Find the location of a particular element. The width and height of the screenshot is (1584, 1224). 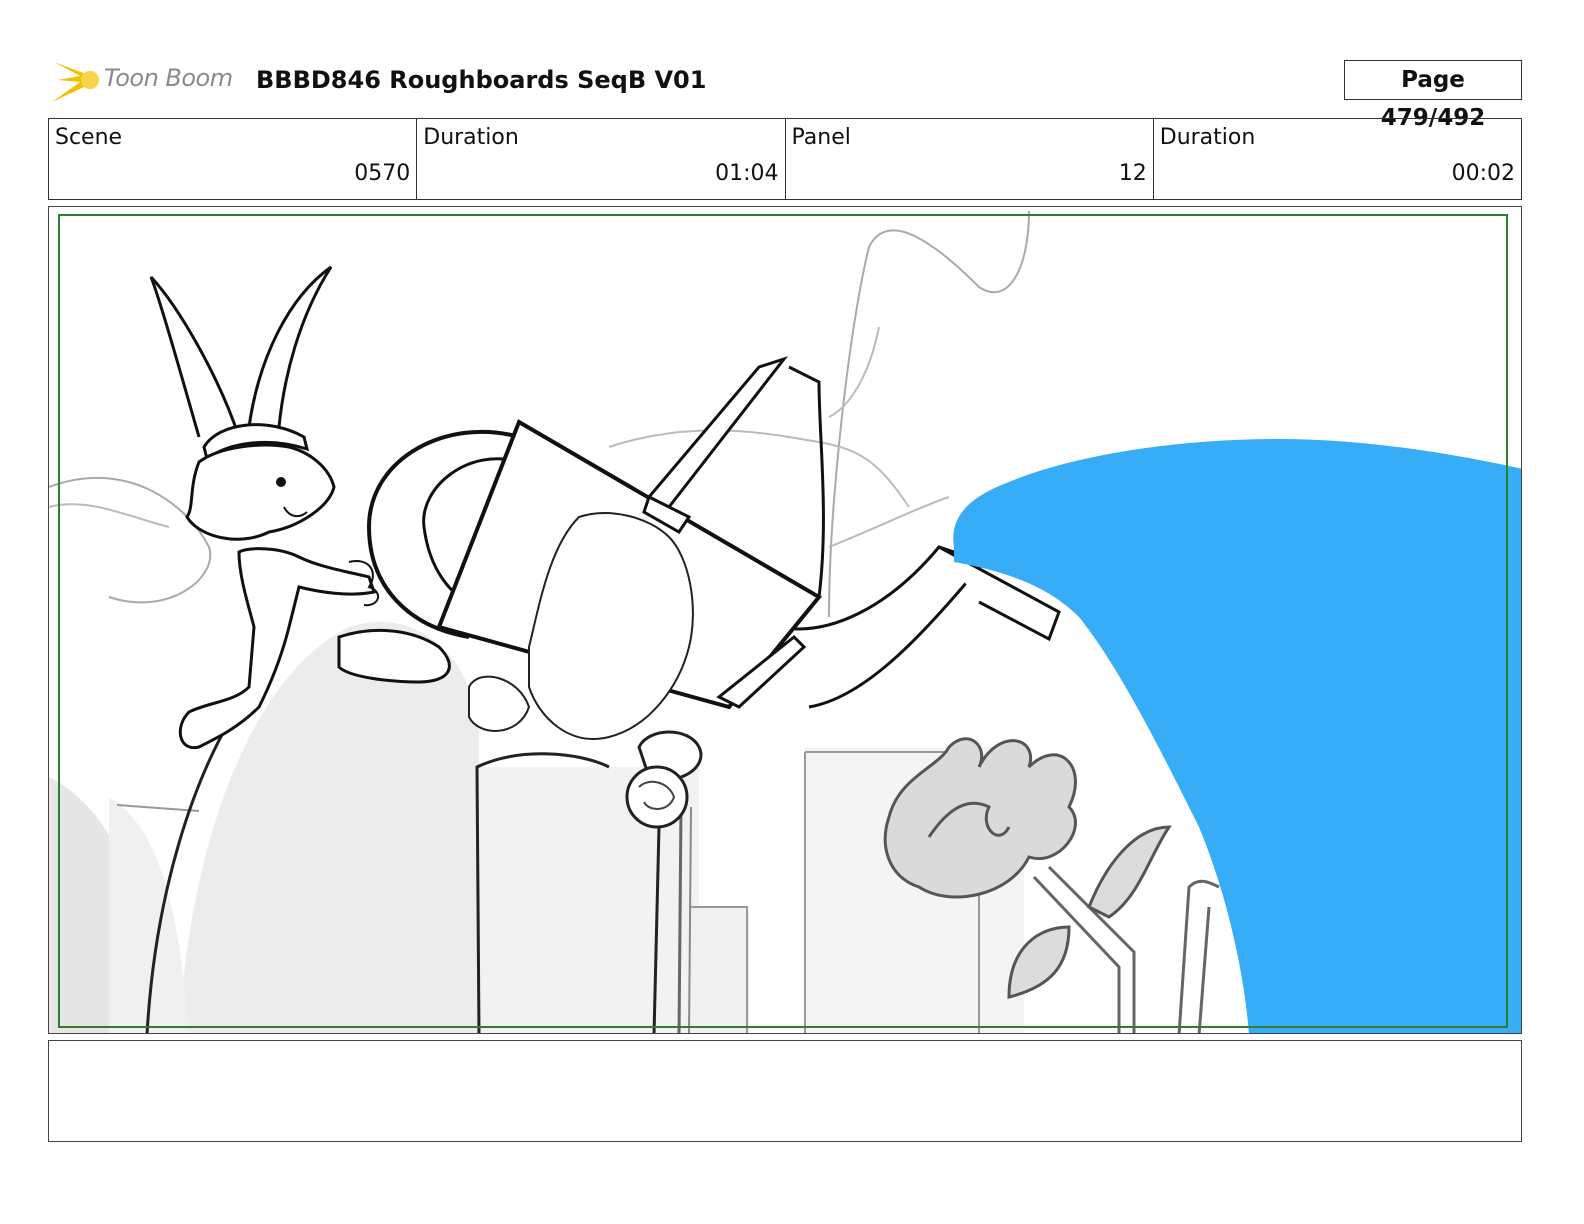

info-cell-panel-duration: Duration 00:02 is located at coordinates (1337, 159).